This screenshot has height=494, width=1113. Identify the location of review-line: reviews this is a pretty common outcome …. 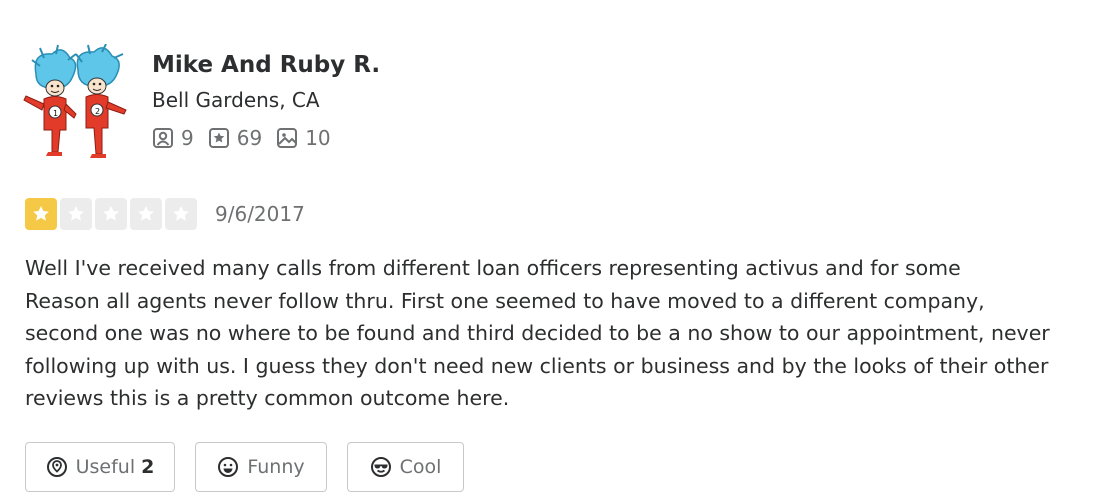
(267, 398).